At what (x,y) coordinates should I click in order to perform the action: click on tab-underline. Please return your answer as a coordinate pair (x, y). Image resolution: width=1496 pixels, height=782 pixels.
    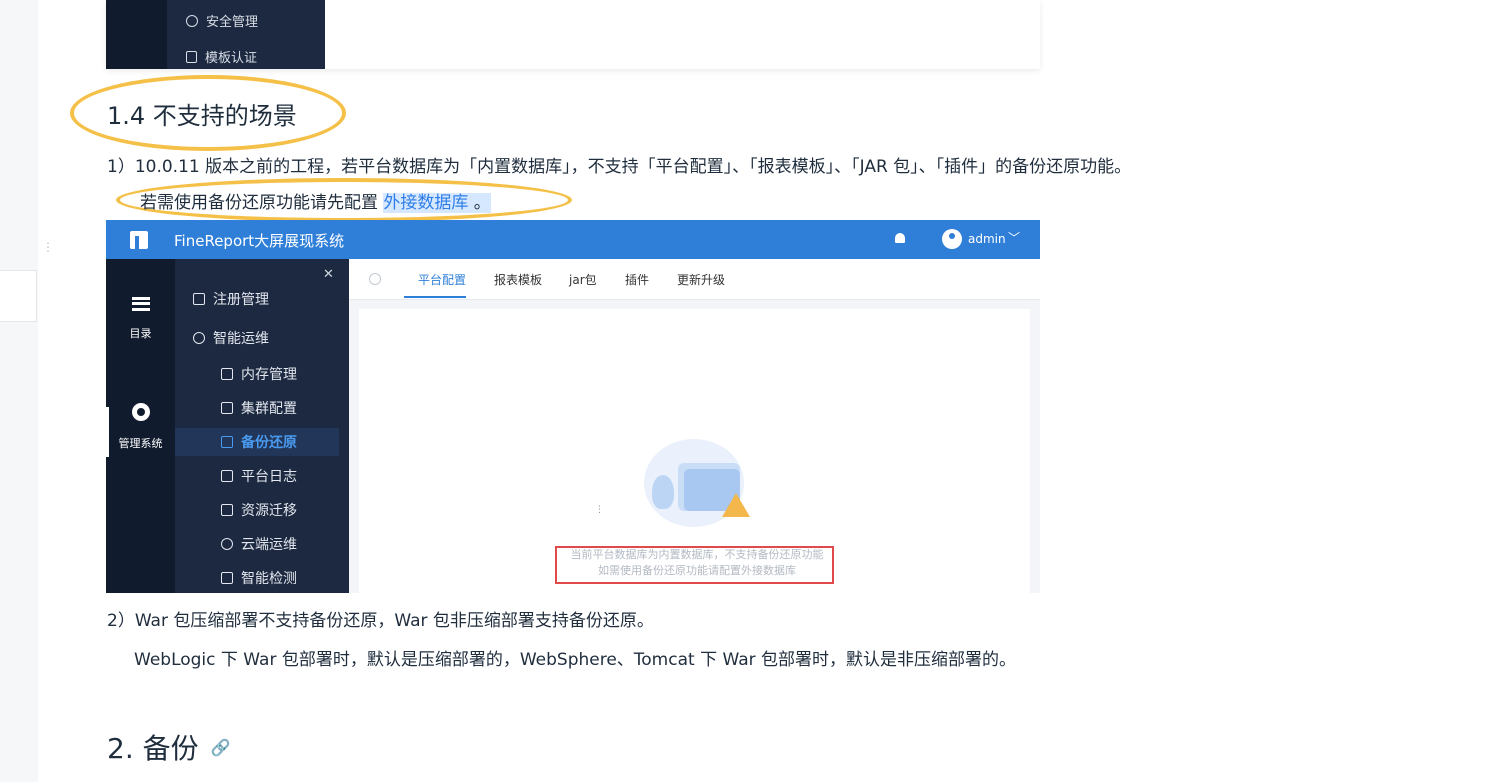
    Looking at the image, I should click on (435, 297).